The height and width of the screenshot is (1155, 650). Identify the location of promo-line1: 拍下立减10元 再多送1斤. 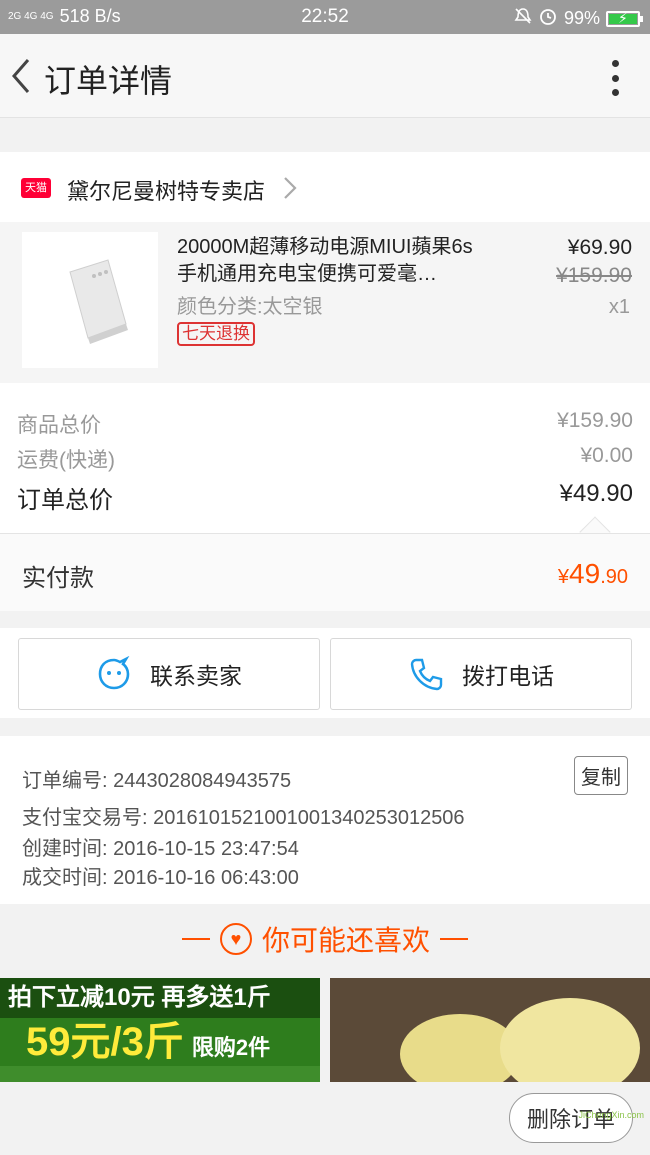
(160, 998).